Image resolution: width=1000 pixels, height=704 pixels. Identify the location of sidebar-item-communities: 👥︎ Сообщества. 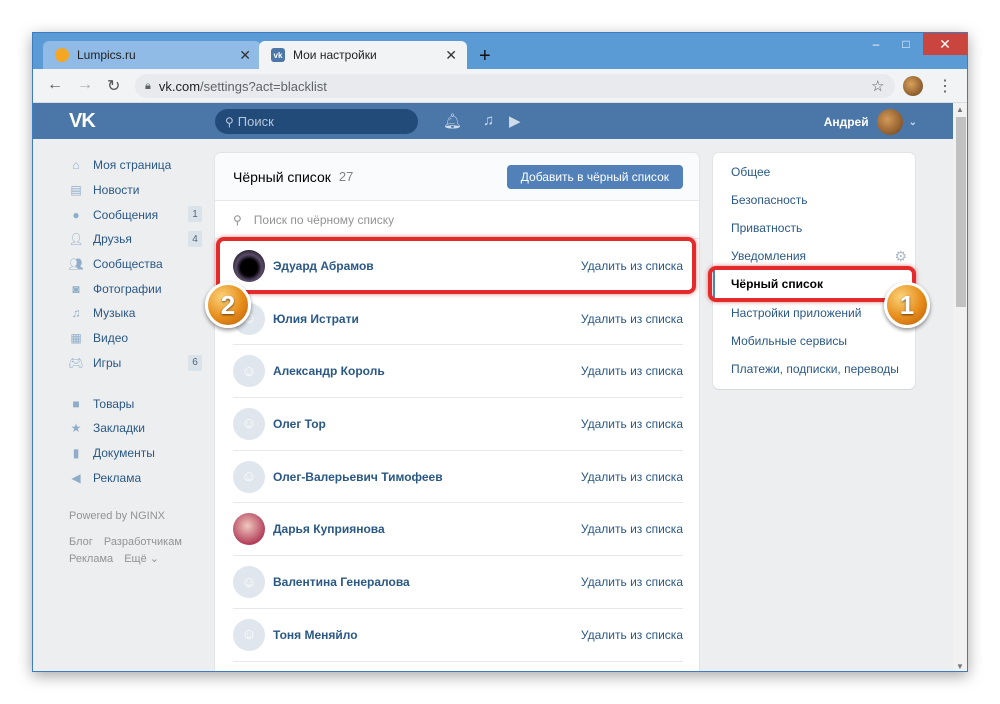
(135, 264).